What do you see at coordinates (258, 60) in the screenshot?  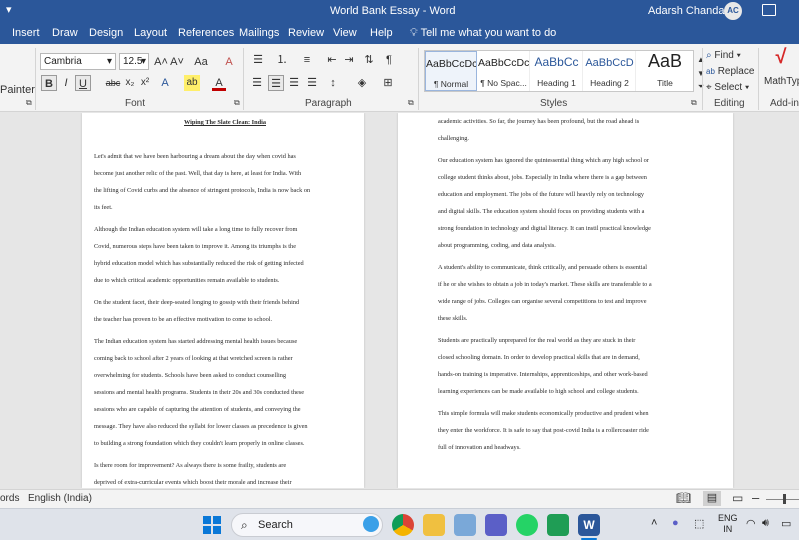 I see `bullets-icon: ☰` at bounding box center [258, 60].